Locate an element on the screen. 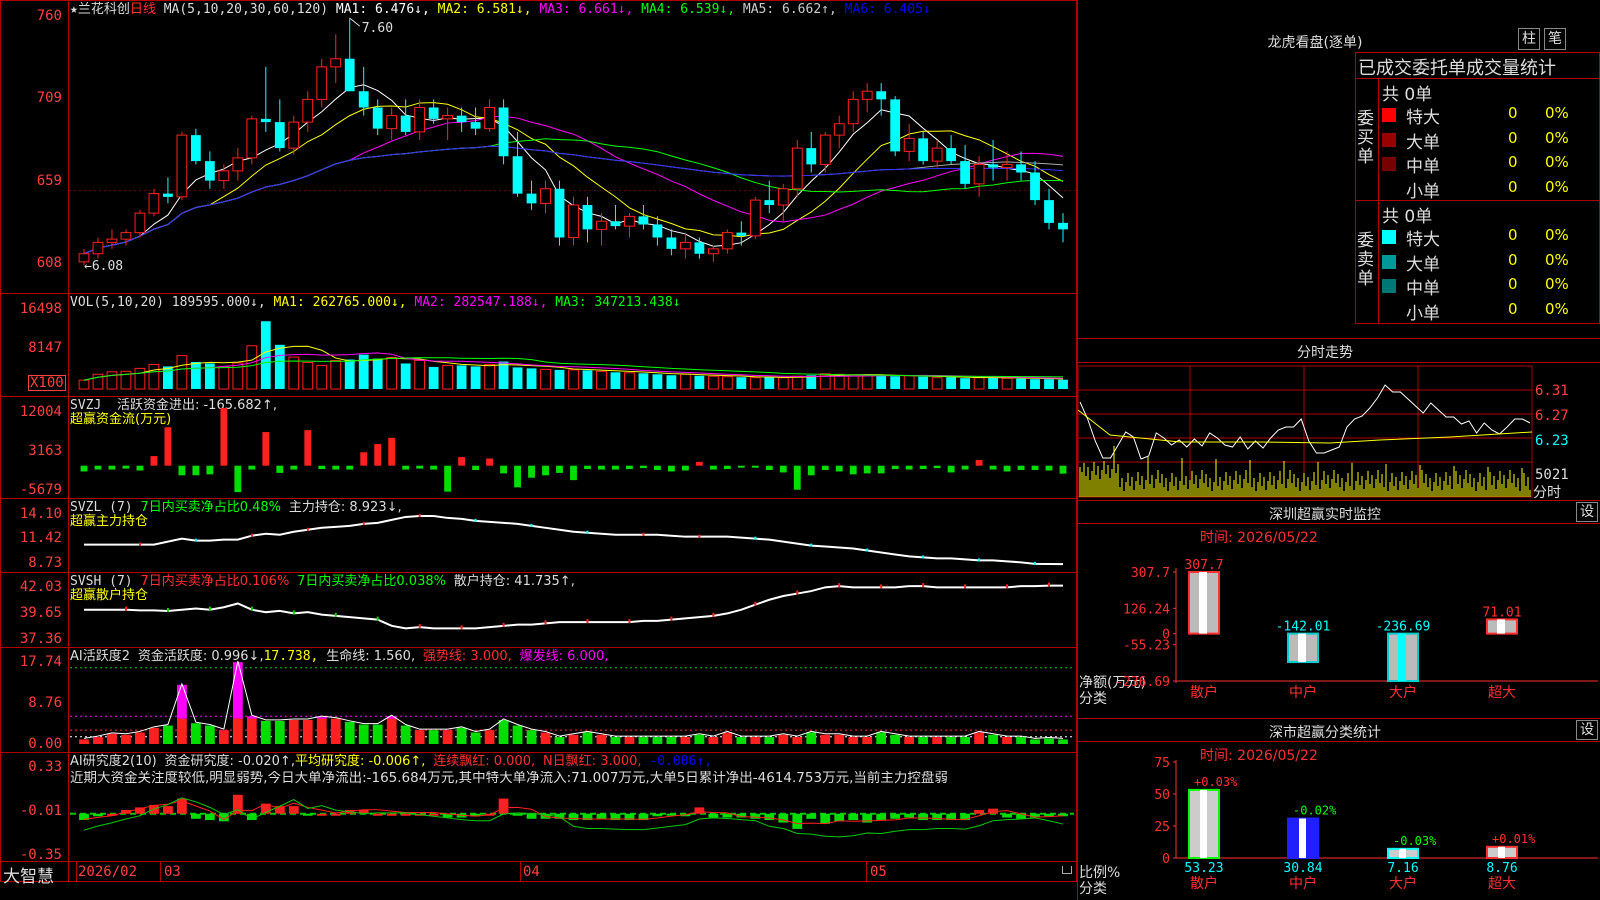 The height and width of the screenshot is (900, 1600). classify-change-label: -0.03% is located at coordinates (1415, 841).